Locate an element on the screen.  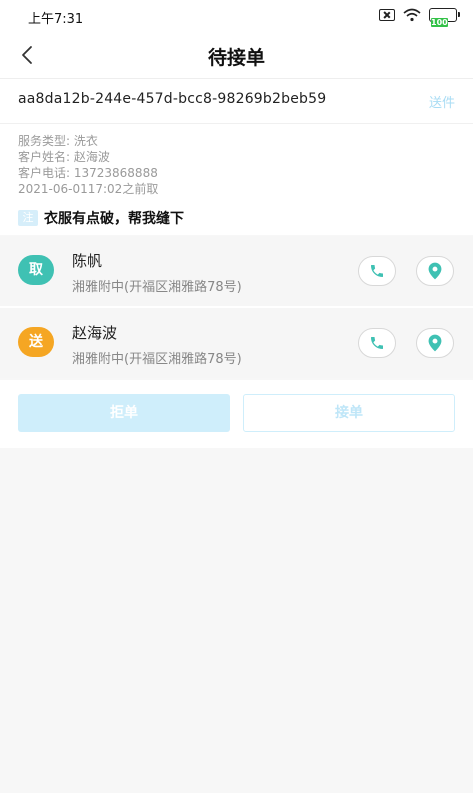
battery-icon: 100 is located at coordinates (444, 17).